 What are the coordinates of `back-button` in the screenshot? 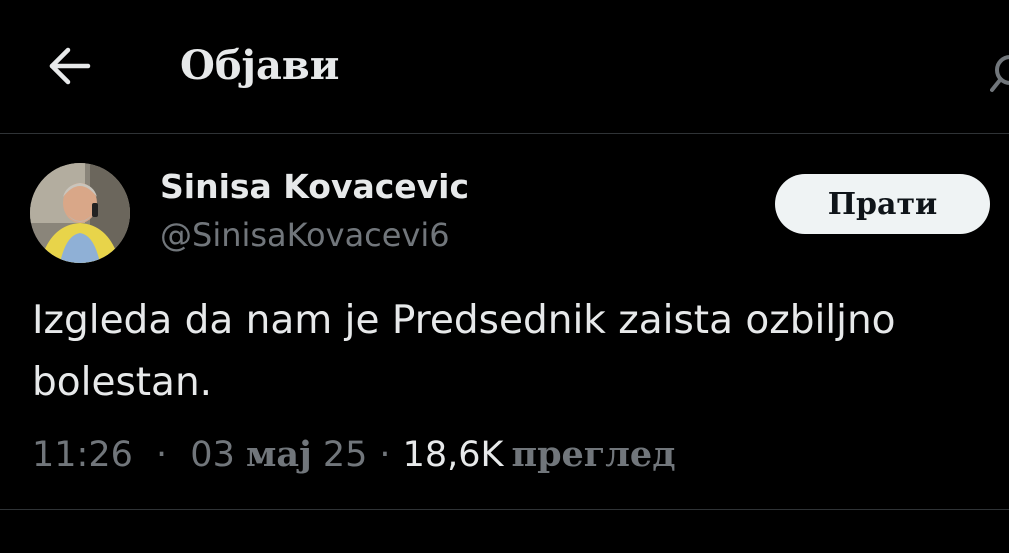 It's located at (70, 66).